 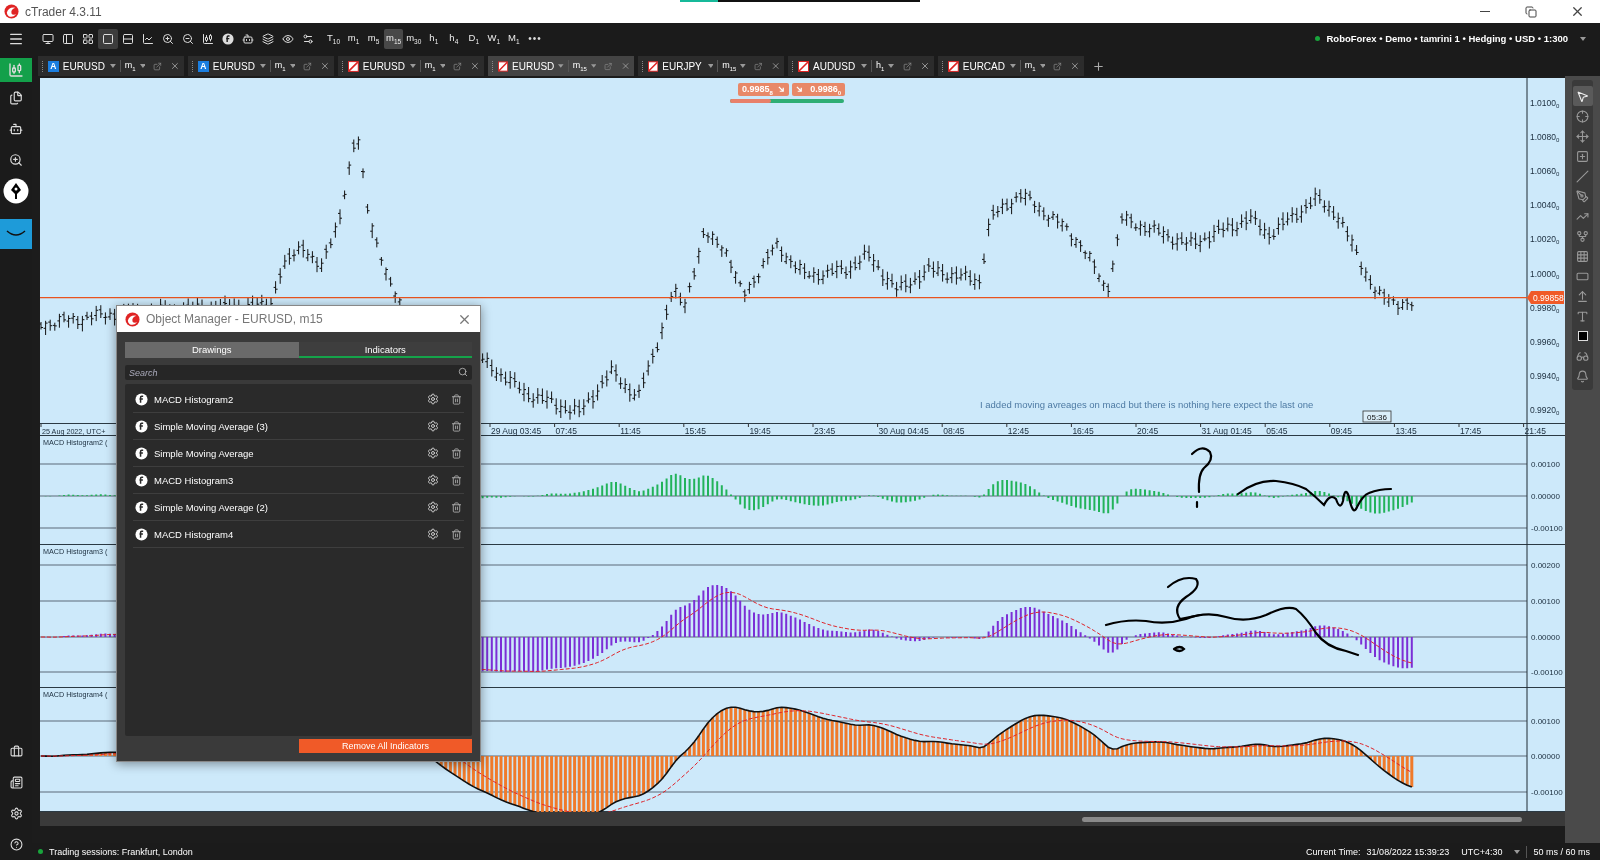 I want to click on price-axis-label: 0.9960$_{0}$, so click(x=1545, y=342).